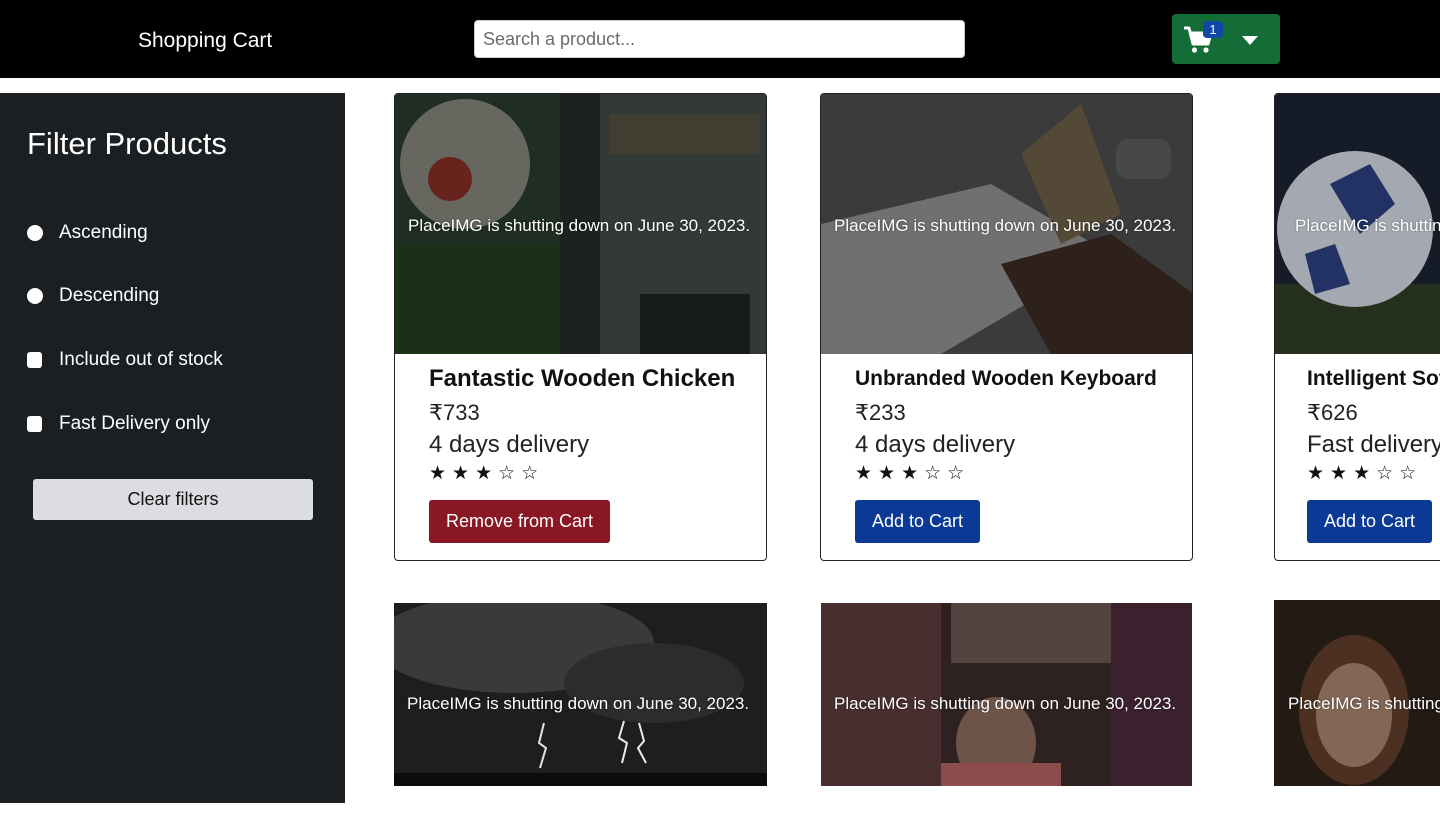  I want to click on product-price: ₹626, so click(1373, 413).